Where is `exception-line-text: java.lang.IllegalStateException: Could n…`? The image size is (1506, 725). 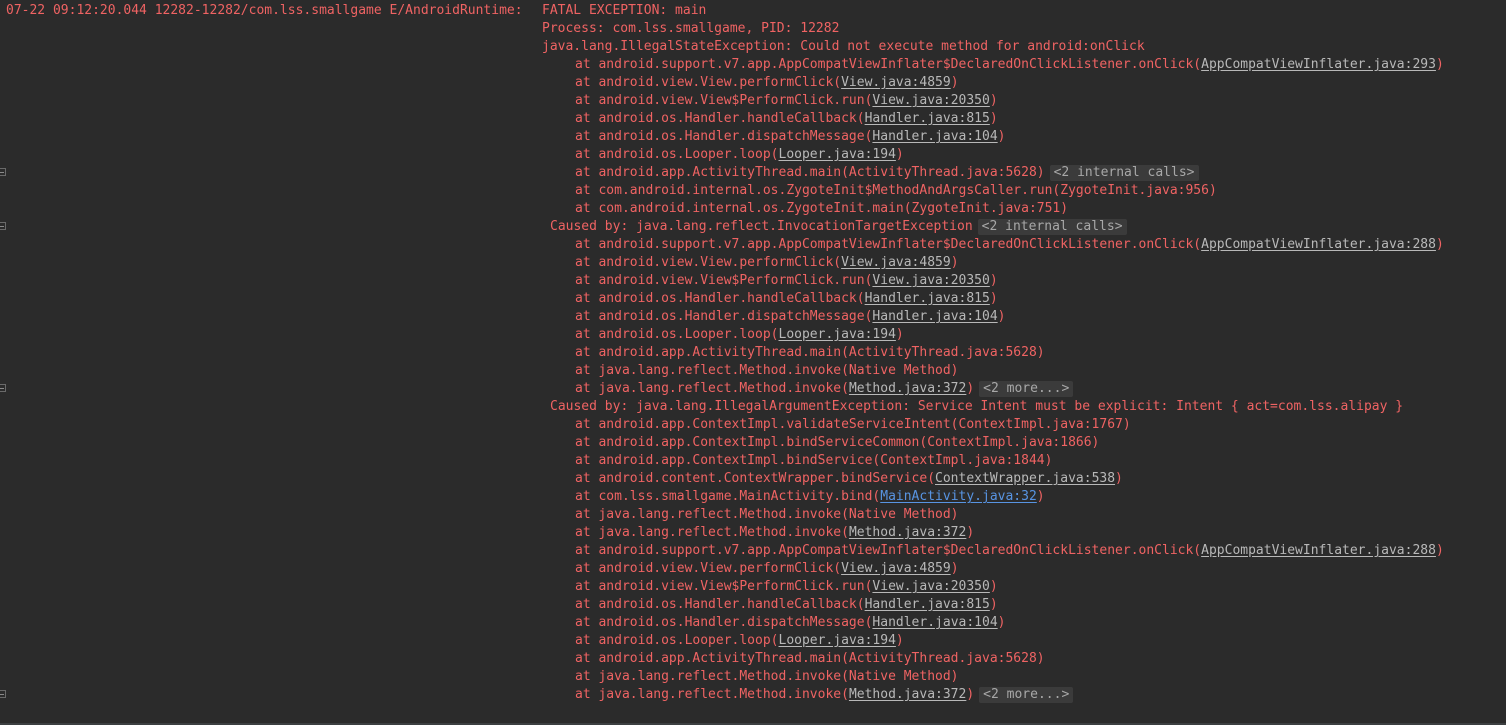 exception-line-text: java.lang.IllegalStateException: Could n… is located at coordinates (843, 47).